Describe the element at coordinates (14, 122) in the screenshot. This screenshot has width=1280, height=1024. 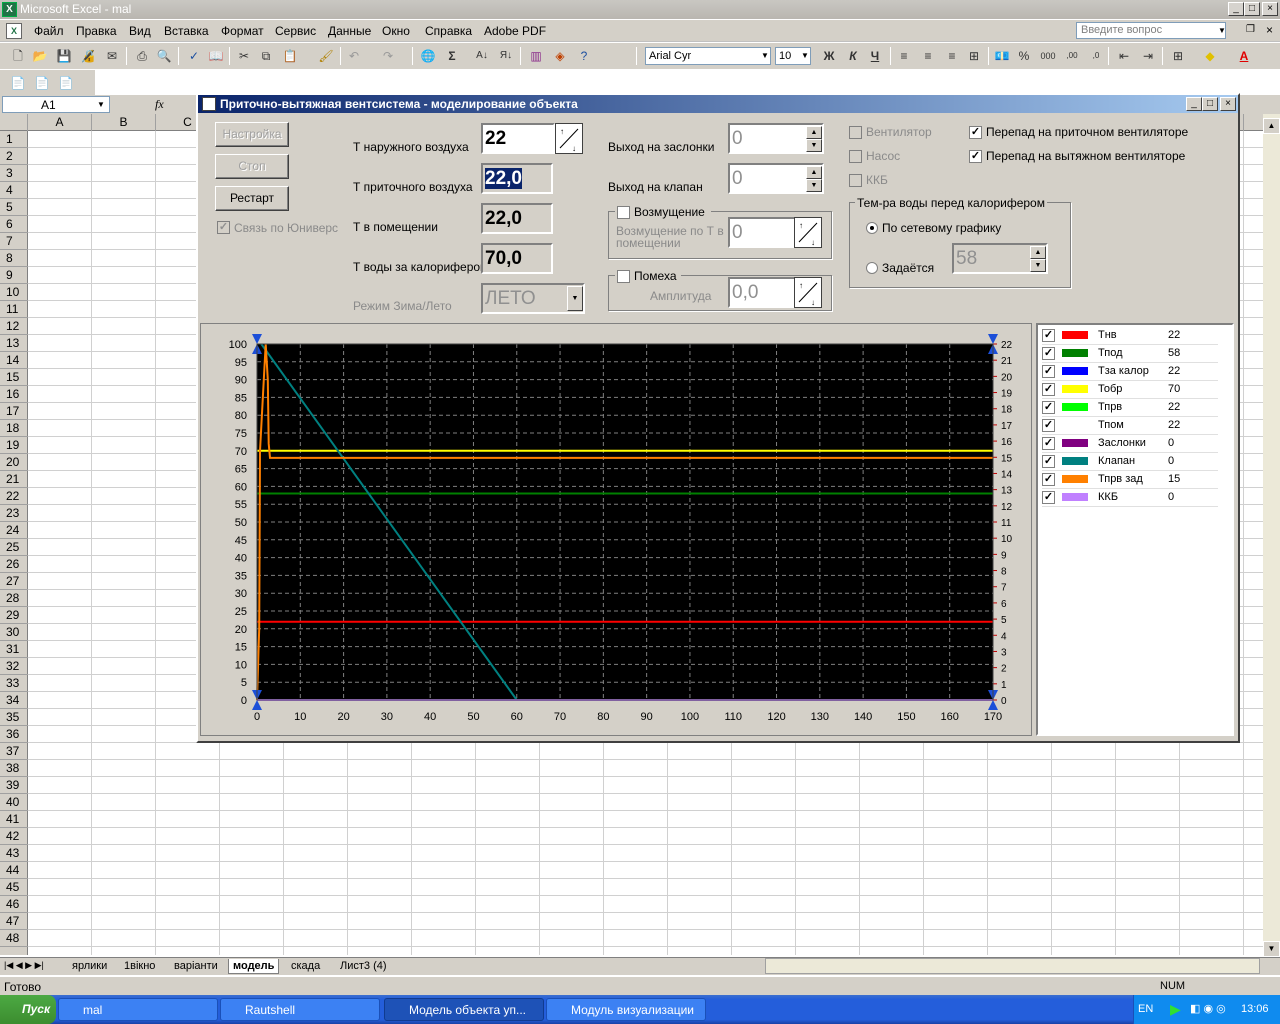
I see `select-all-corner` at that location.